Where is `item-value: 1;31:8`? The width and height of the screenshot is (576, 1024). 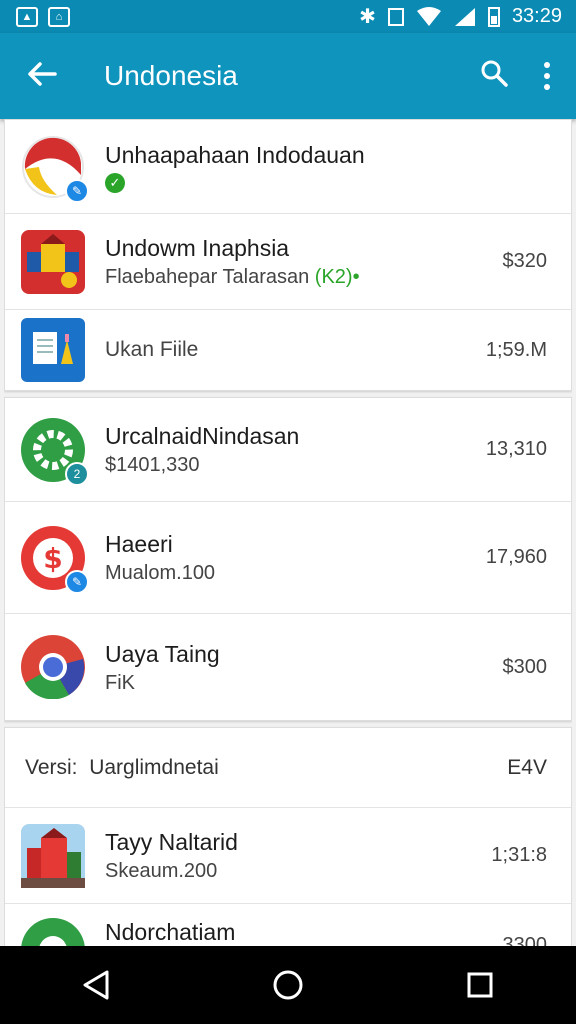
item-value: 1;31:8 is located at coordinates (519, 855).